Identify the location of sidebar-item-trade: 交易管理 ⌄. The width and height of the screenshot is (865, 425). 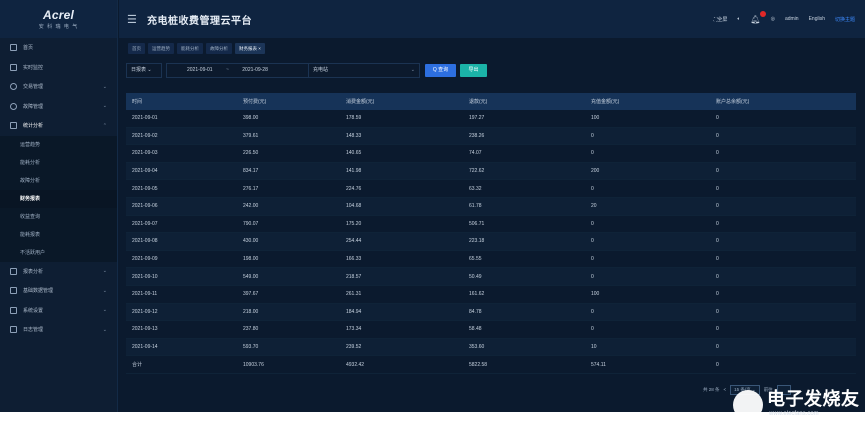
(58, 87).